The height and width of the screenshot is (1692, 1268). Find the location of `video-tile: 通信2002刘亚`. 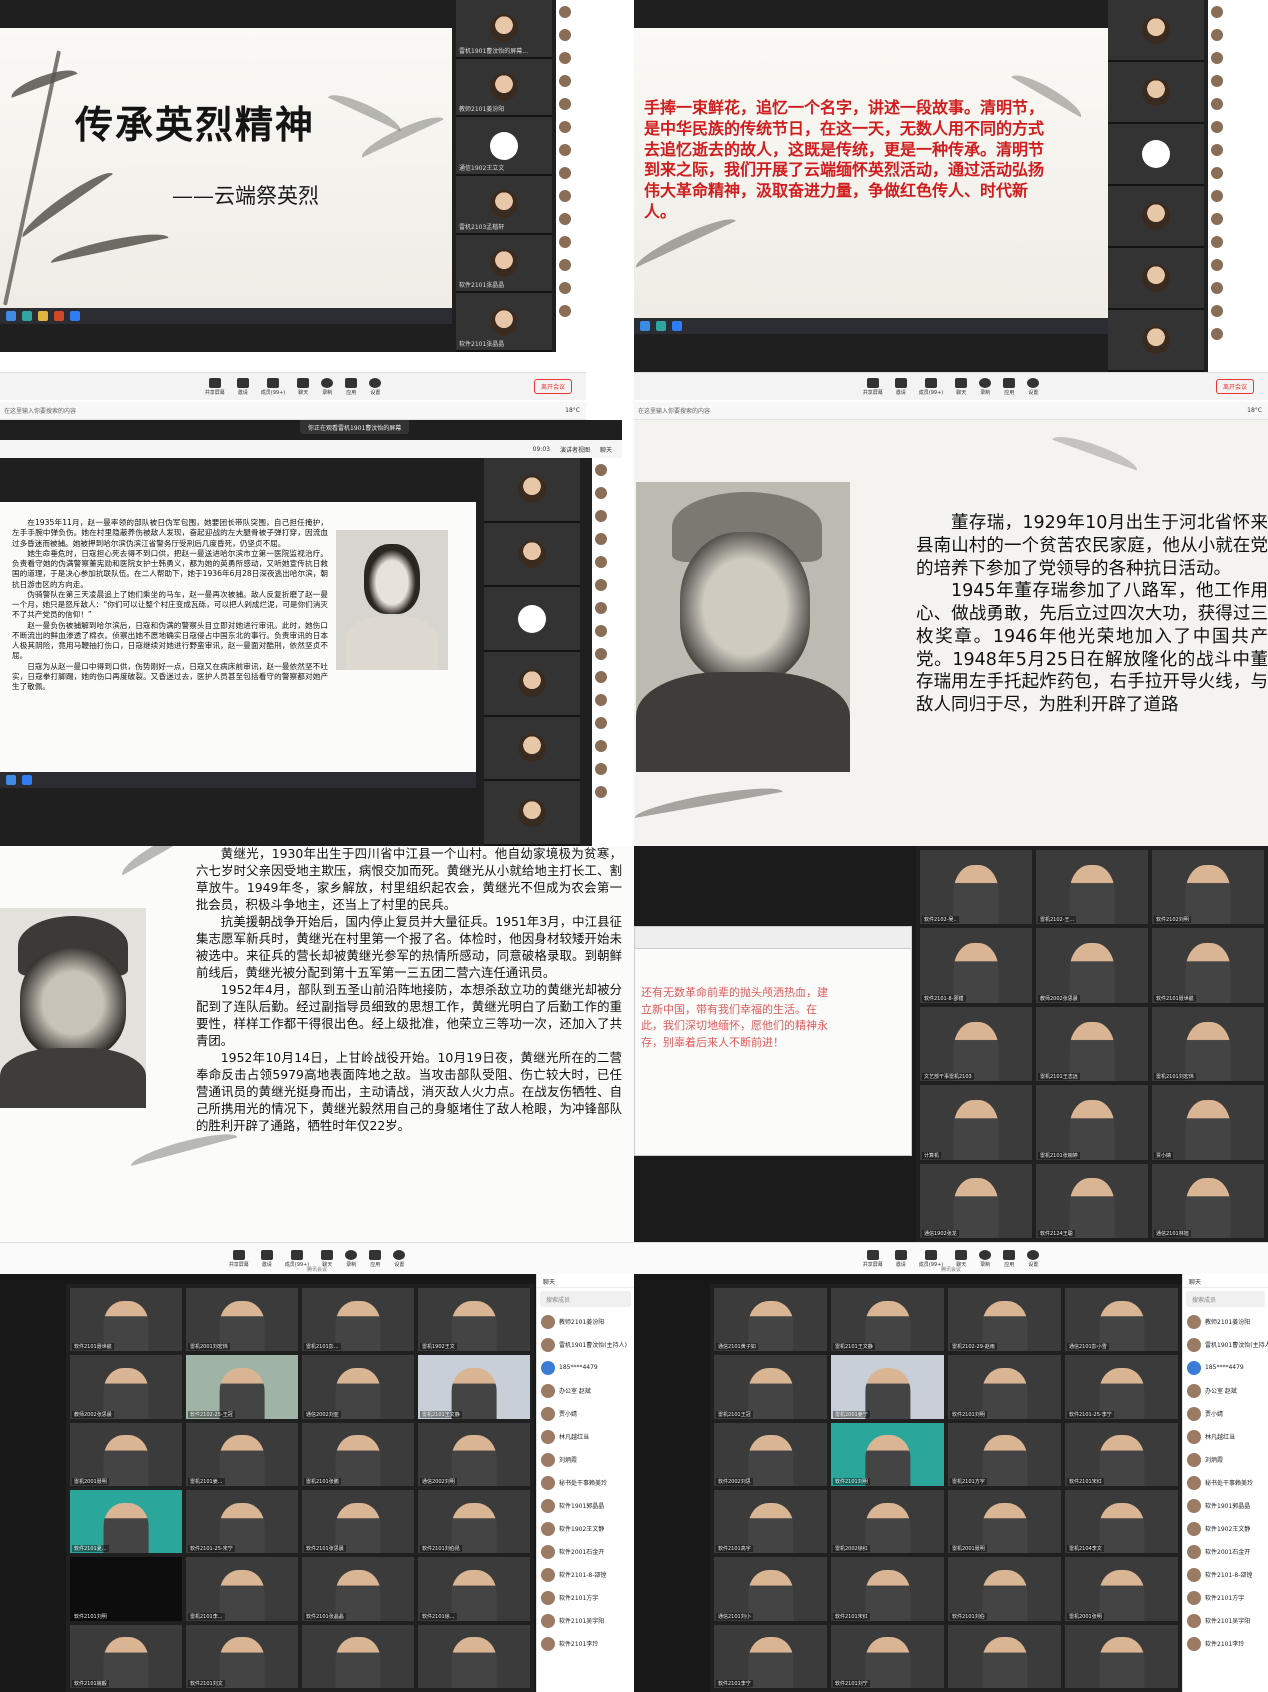

video-tile: 通信2002刘亚 is located at coordinates (358, 1387).